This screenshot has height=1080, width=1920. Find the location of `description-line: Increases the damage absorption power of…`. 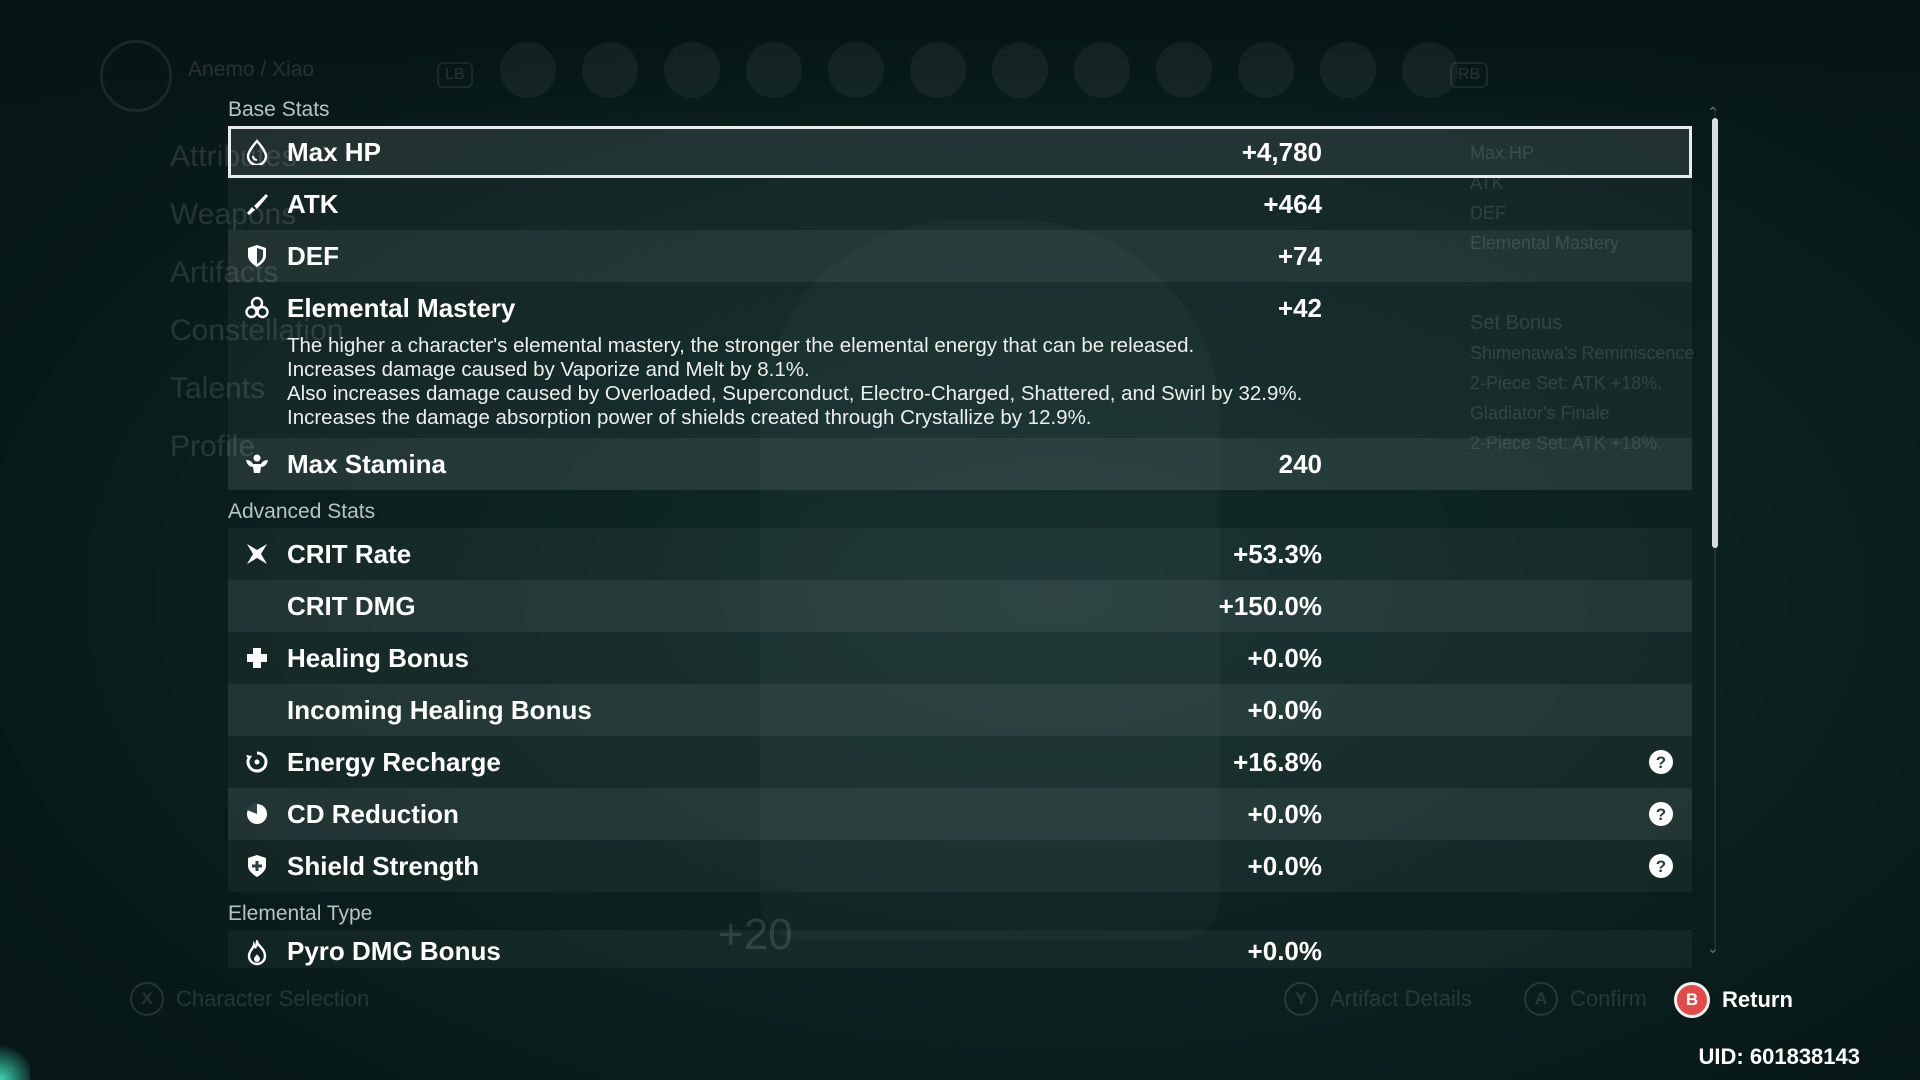

description-line: Increases the damage absorption power of… is located at coordinates (689, 417).